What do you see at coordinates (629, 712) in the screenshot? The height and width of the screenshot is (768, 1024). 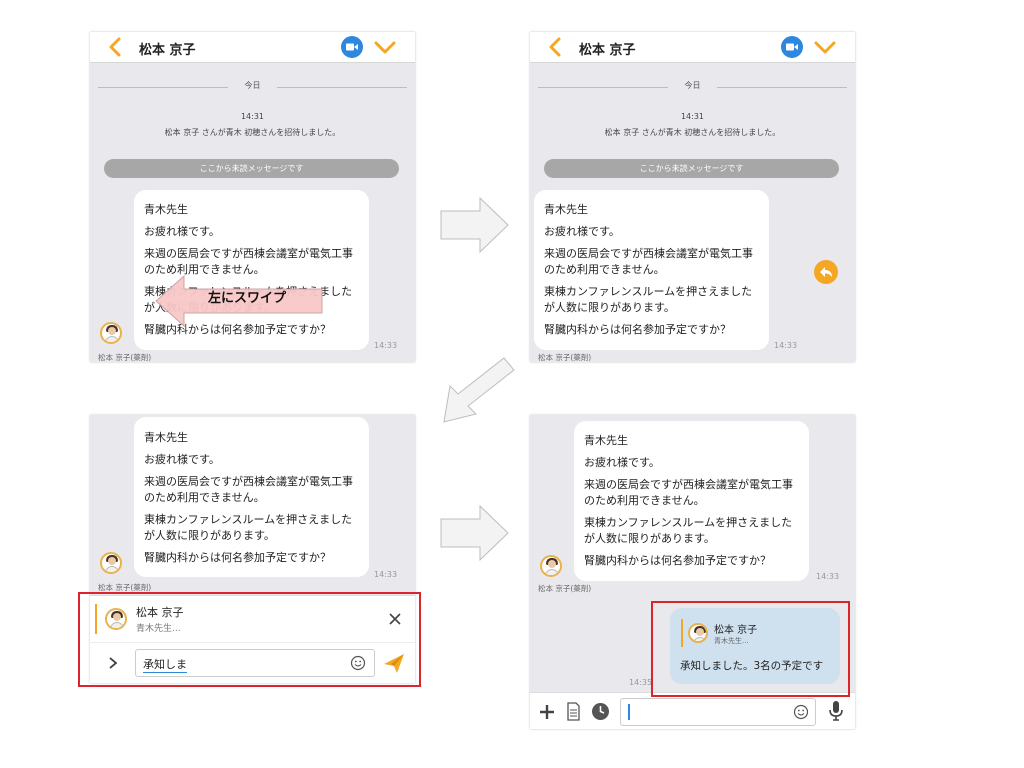 I see `text-cursor` at bounding box center [629, 712].